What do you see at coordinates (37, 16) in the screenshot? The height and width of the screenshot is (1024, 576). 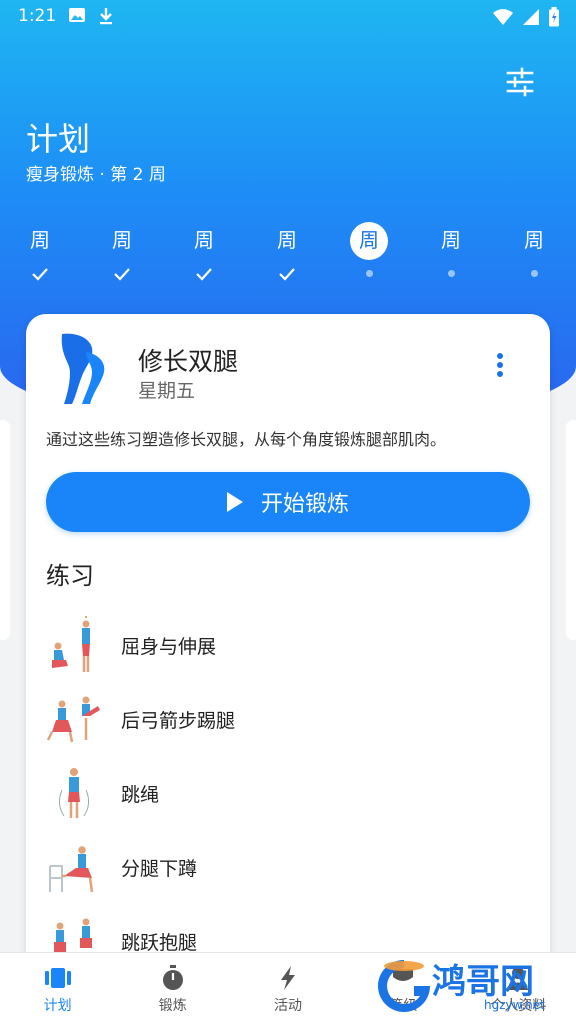 I see `status-time: 1:21` at bounding box center [37, 16].